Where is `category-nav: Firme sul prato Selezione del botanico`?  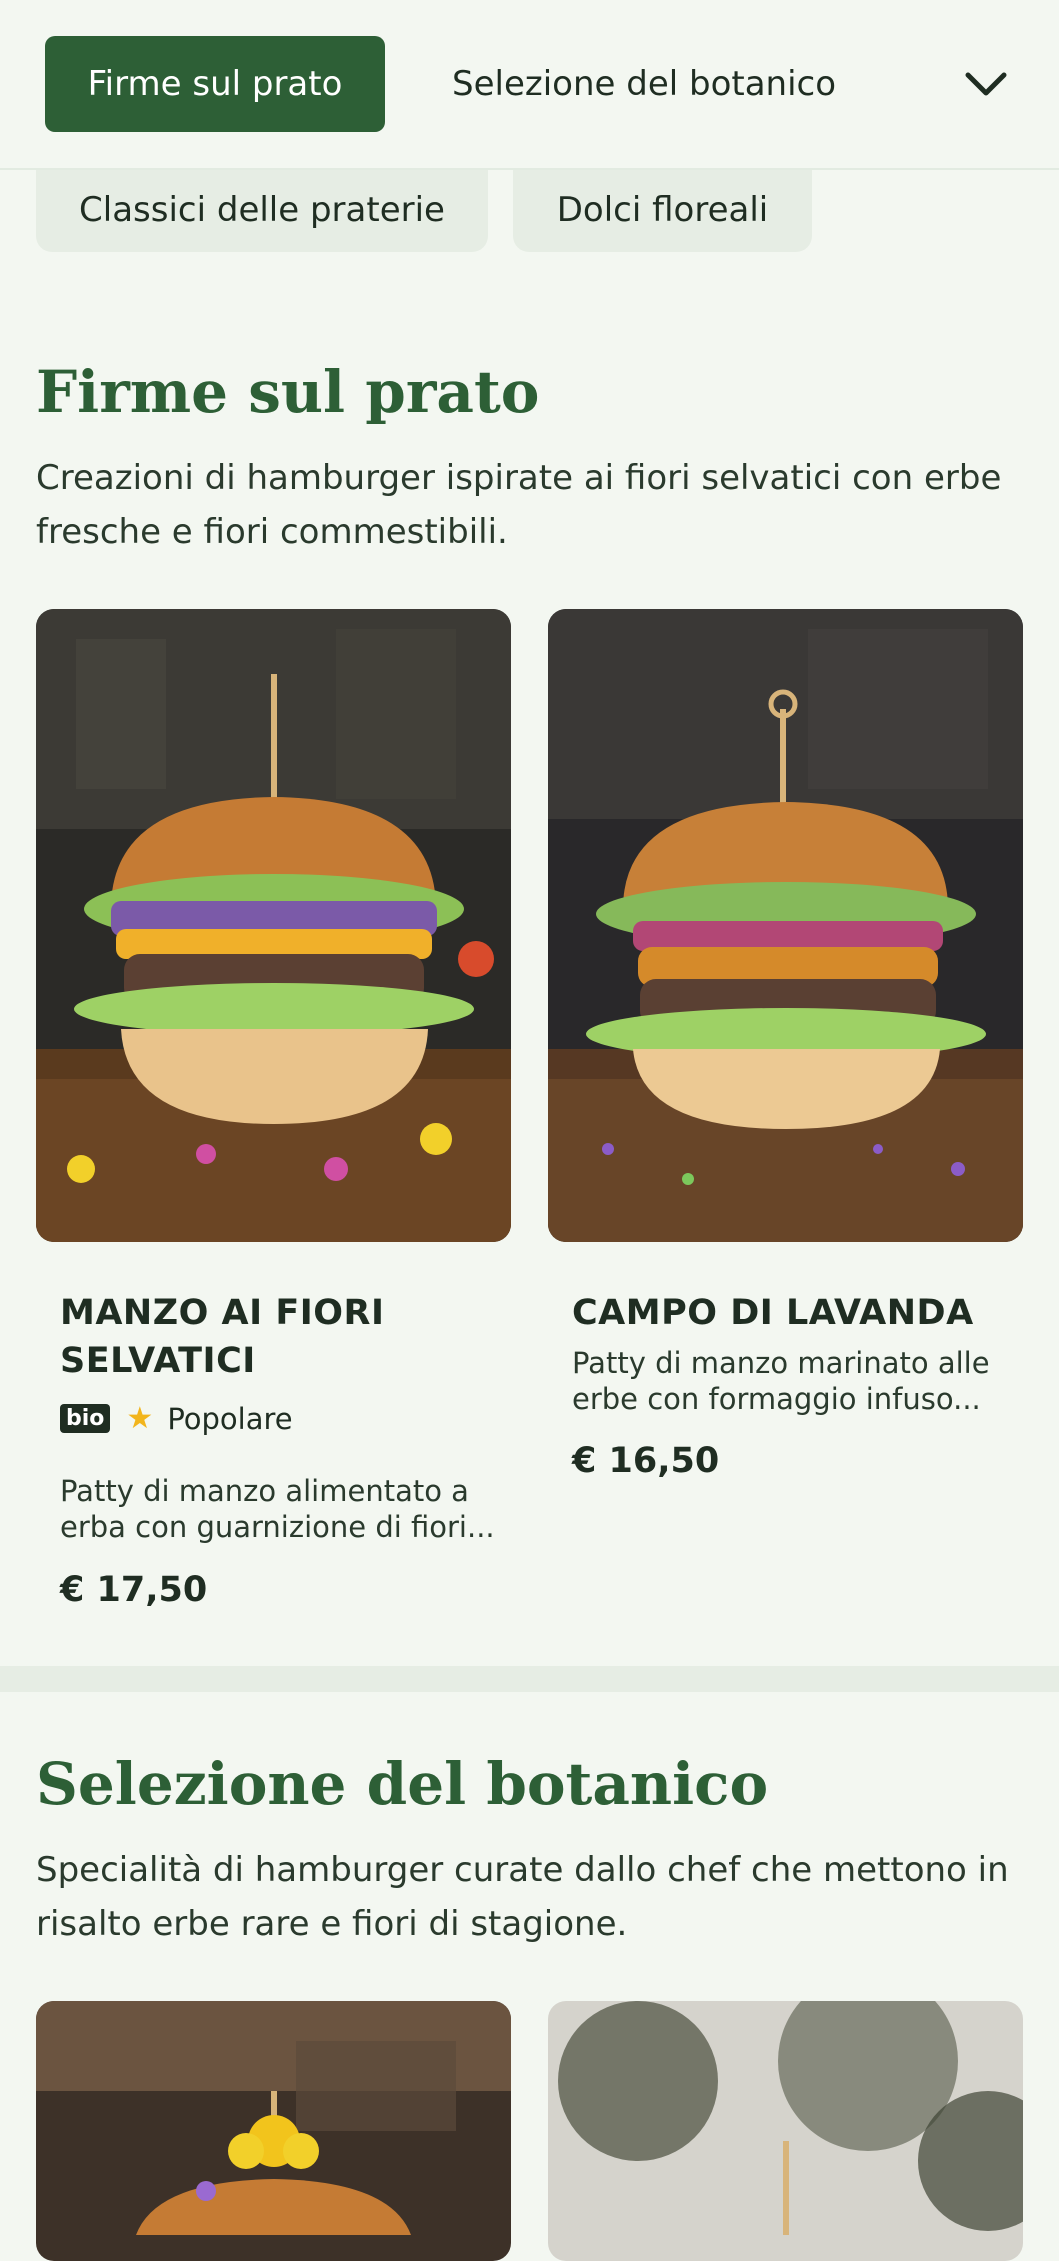
category-nav: Firme sul prato Selezione del botanico is located at coordinates (529, 85).